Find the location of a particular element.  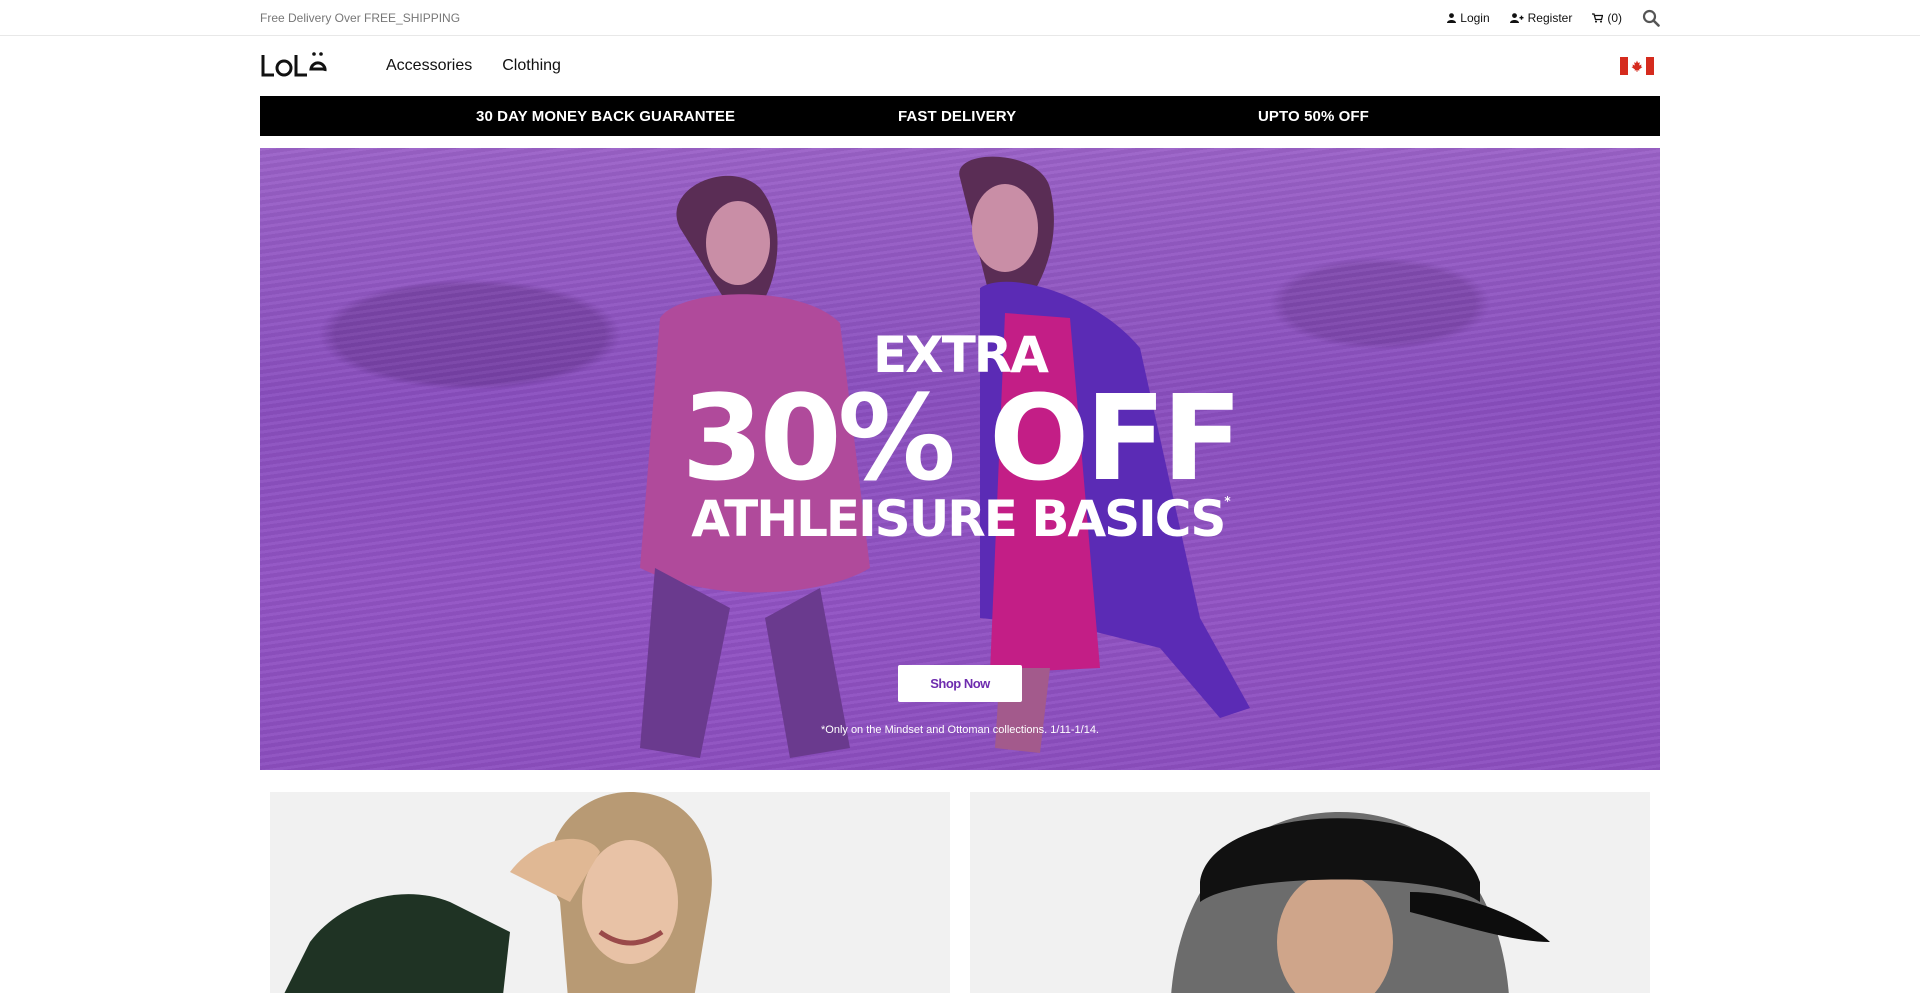

register-link: Register is located at coordinates (1541, 18).